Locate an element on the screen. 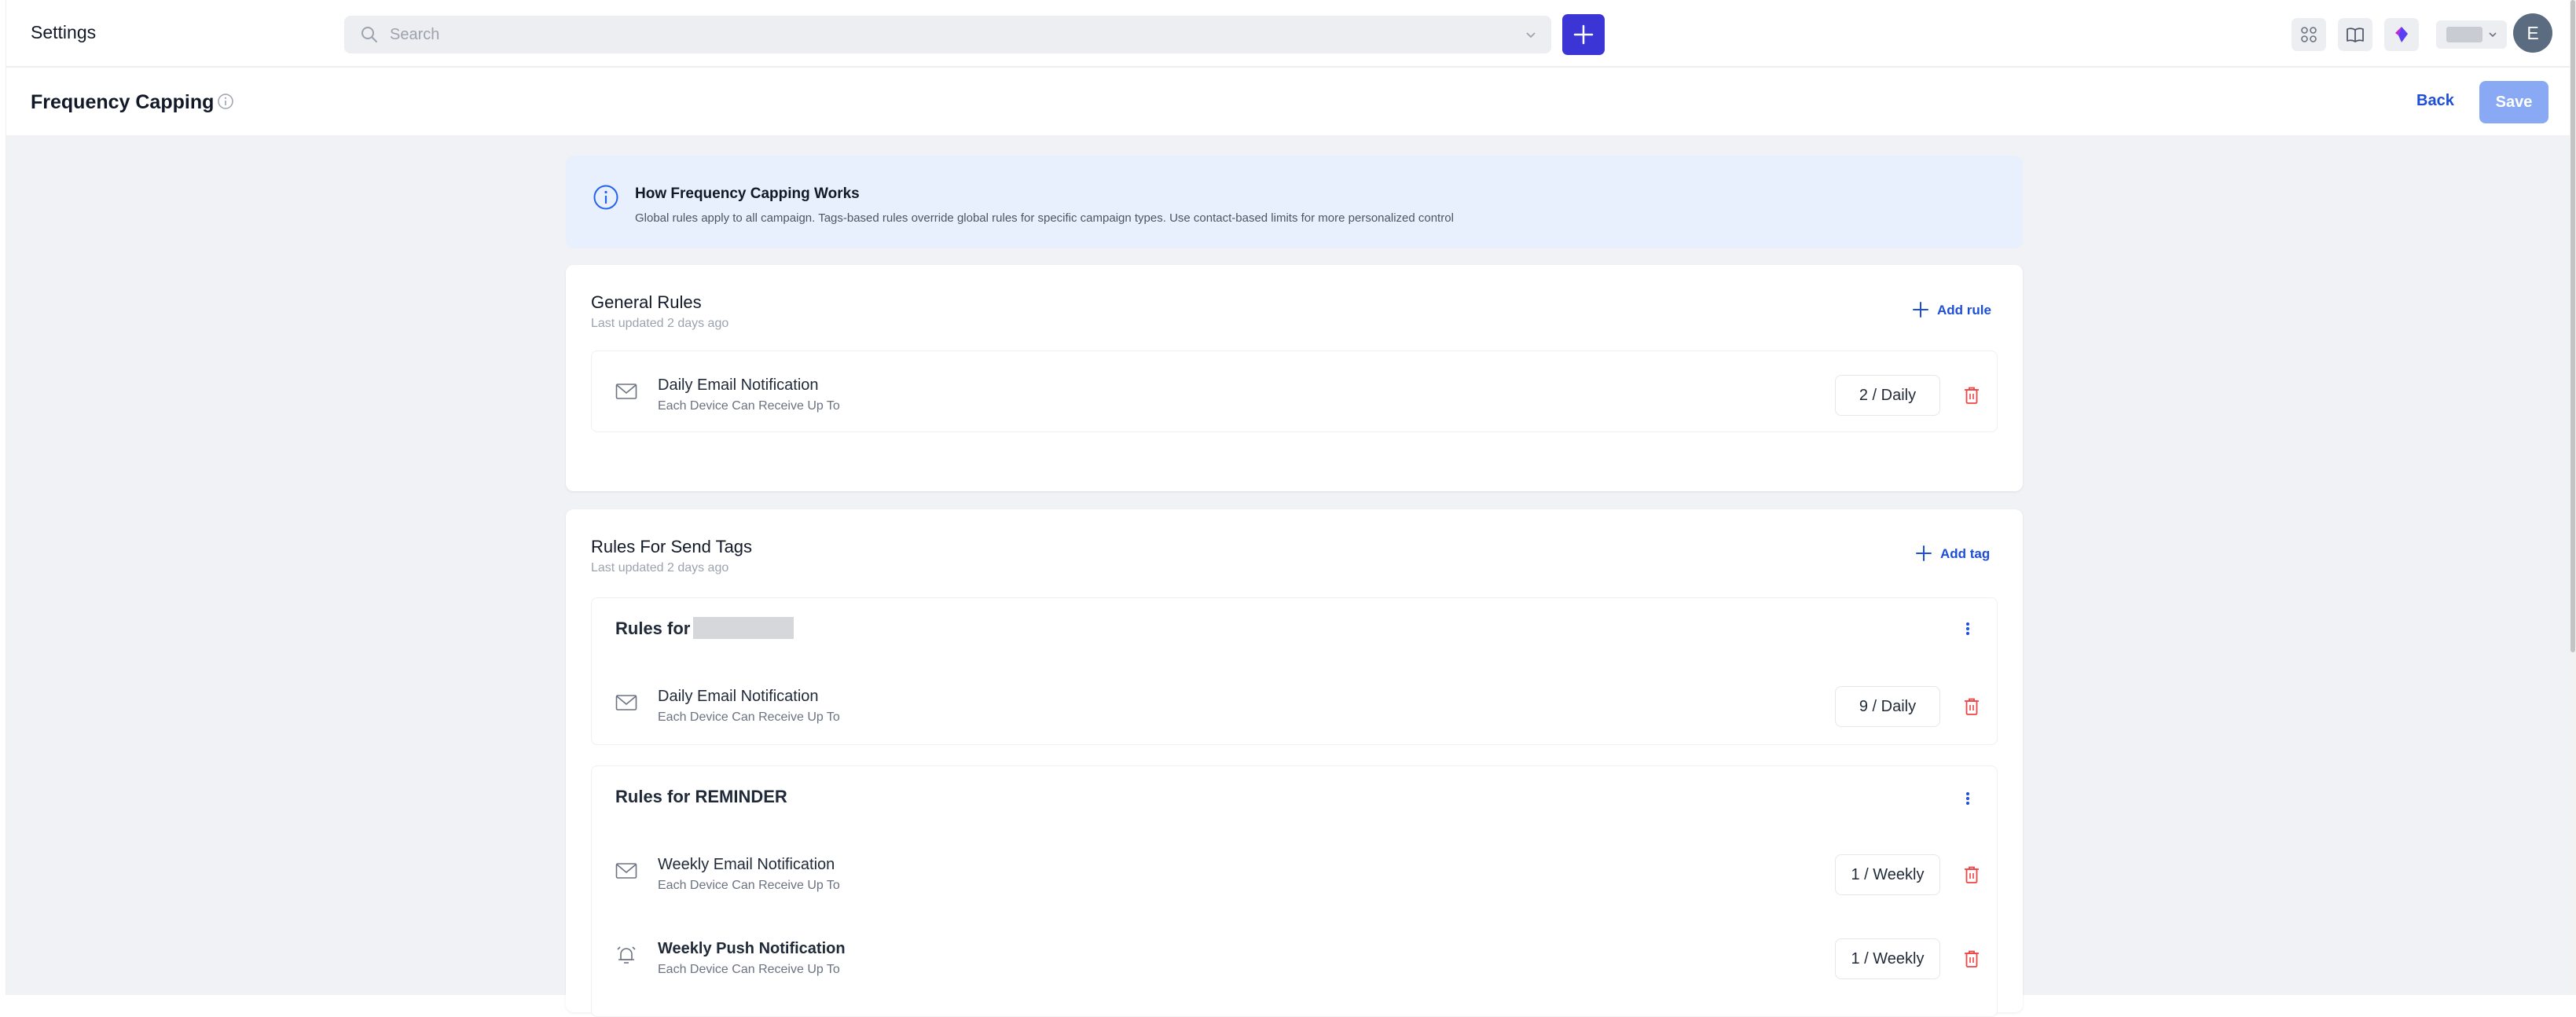 This screenshot has width=2576, height=1017. create-button is located at coordinates (1583, 34).